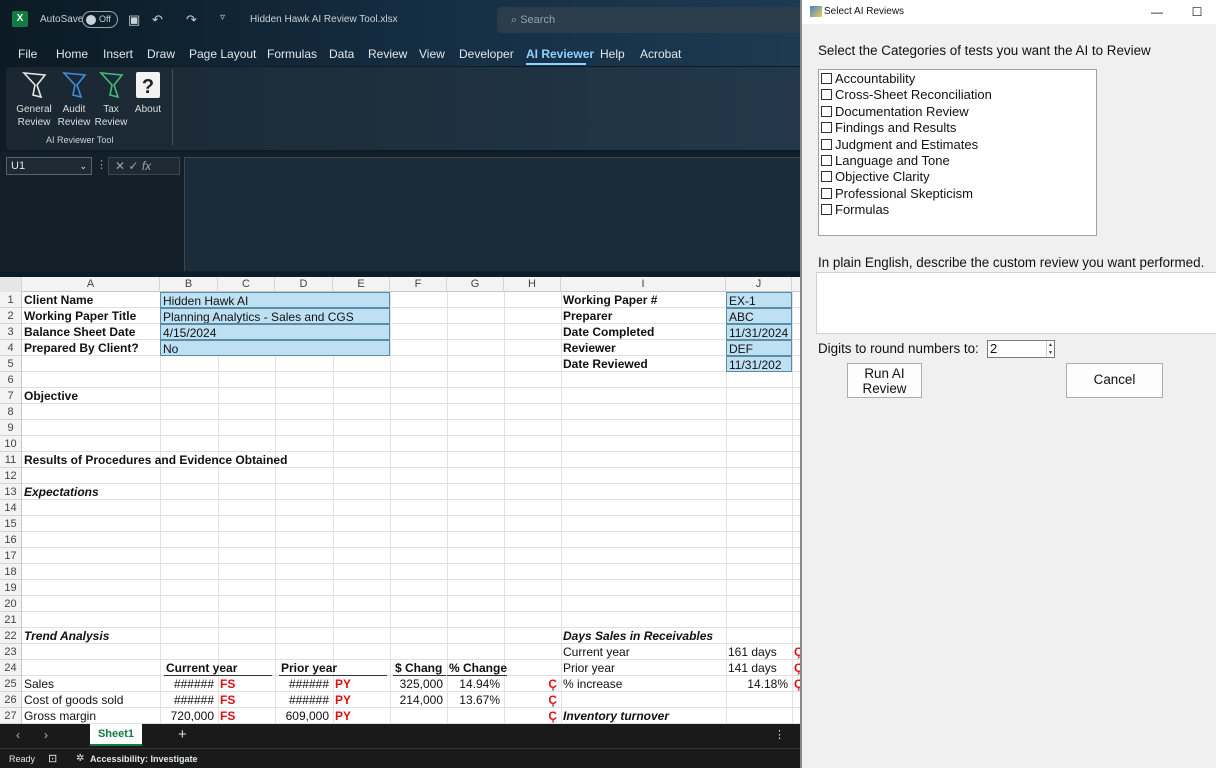 Image resolution: width=1216 pixels, height=768 pixels. What do you see at coordinates (246, 700) in the screenshot?
I see `cell-c26: FS` at bounding box center [246, 700].